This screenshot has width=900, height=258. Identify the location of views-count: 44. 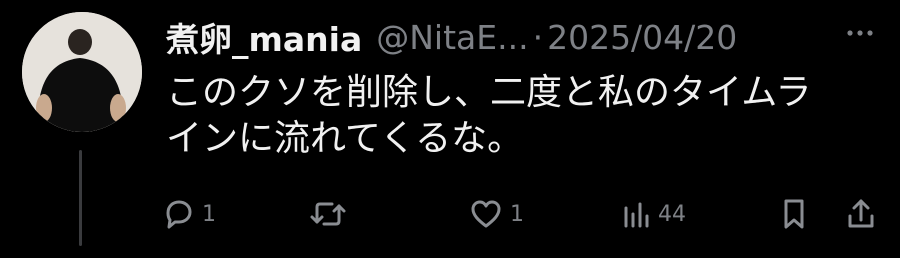
(672, 214).